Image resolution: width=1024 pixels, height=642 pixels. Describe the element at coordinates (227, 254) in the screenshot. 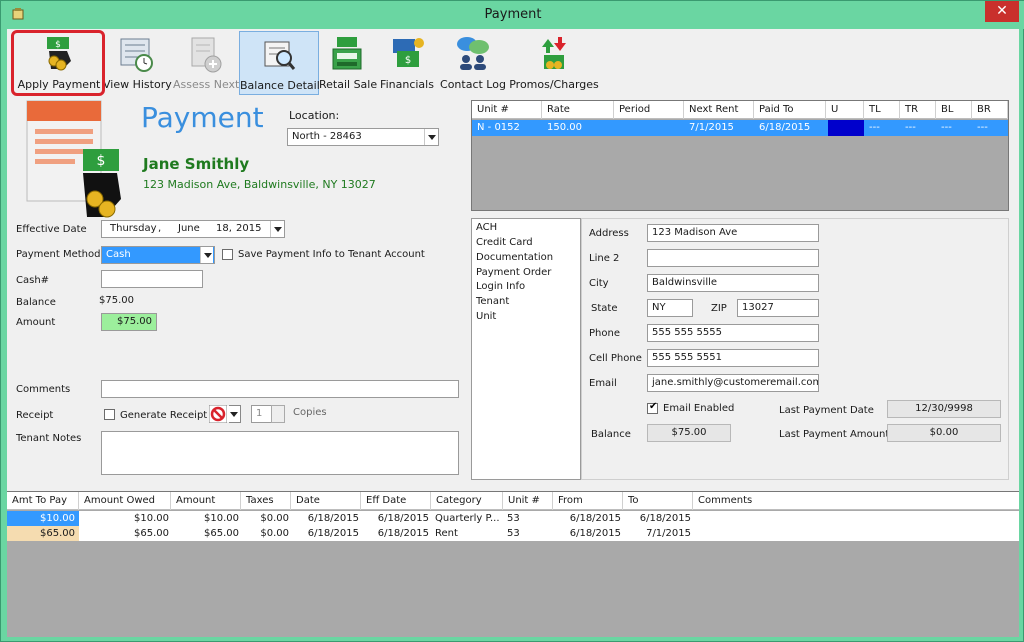

I see `save-payment-checkbox` at that location.